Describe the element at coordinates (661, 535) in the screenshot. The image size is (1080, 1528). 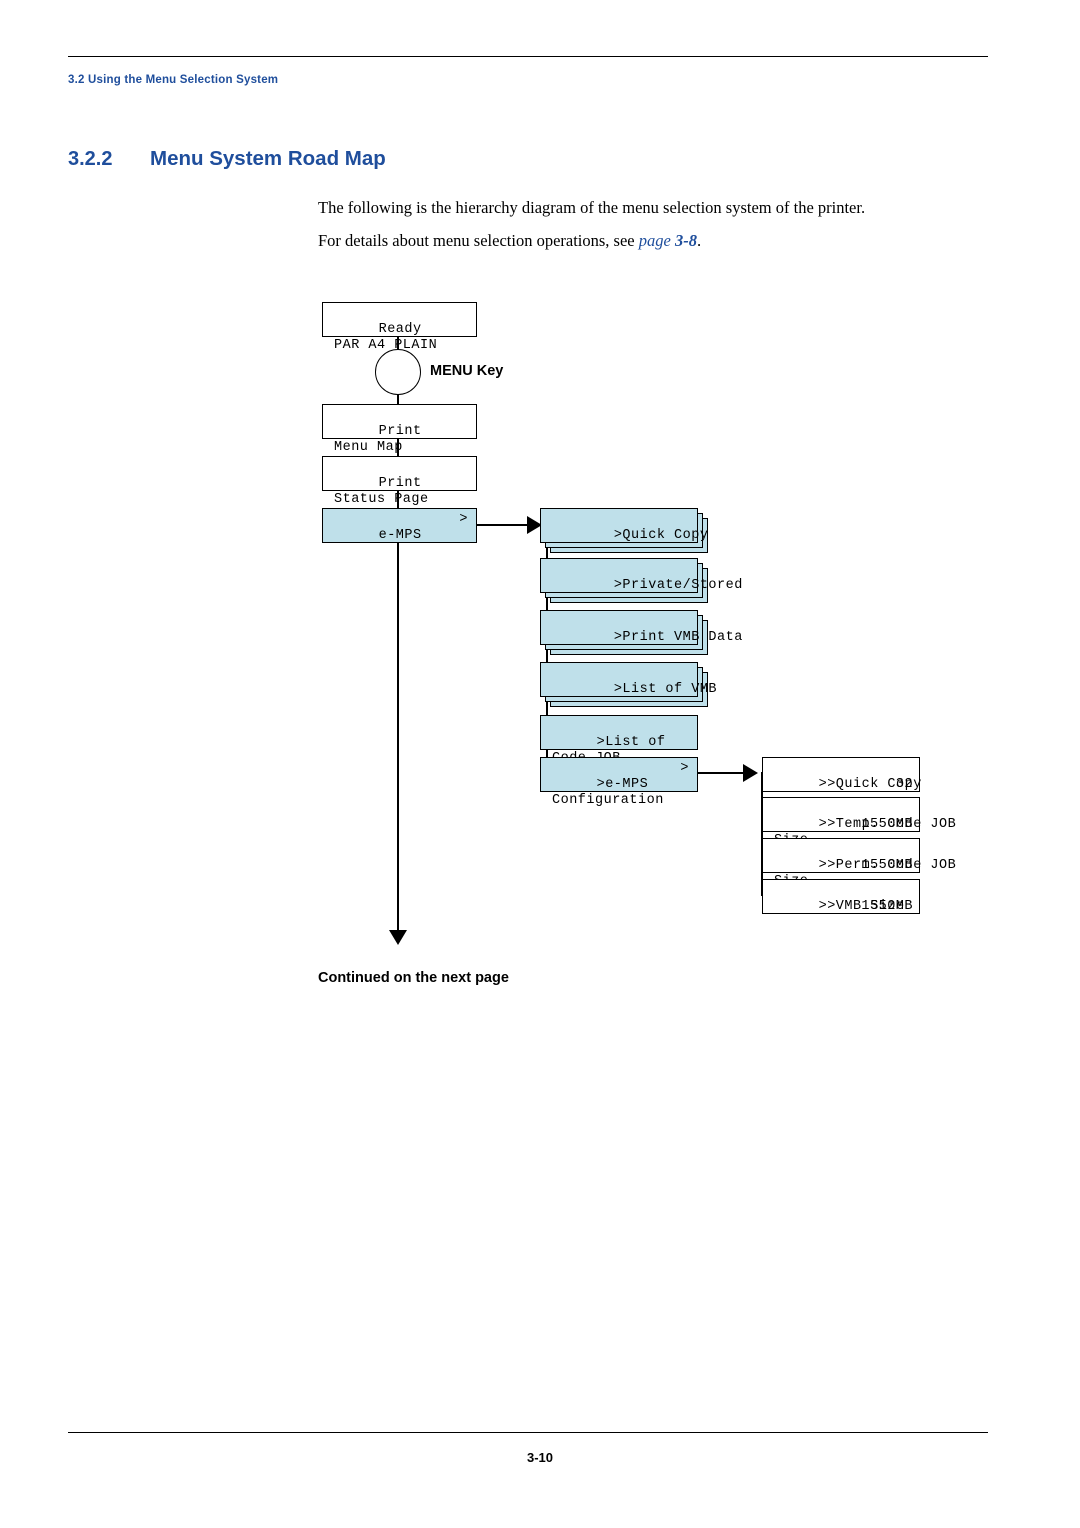
I see `lcd-line1: >Quick Copy` at that location.